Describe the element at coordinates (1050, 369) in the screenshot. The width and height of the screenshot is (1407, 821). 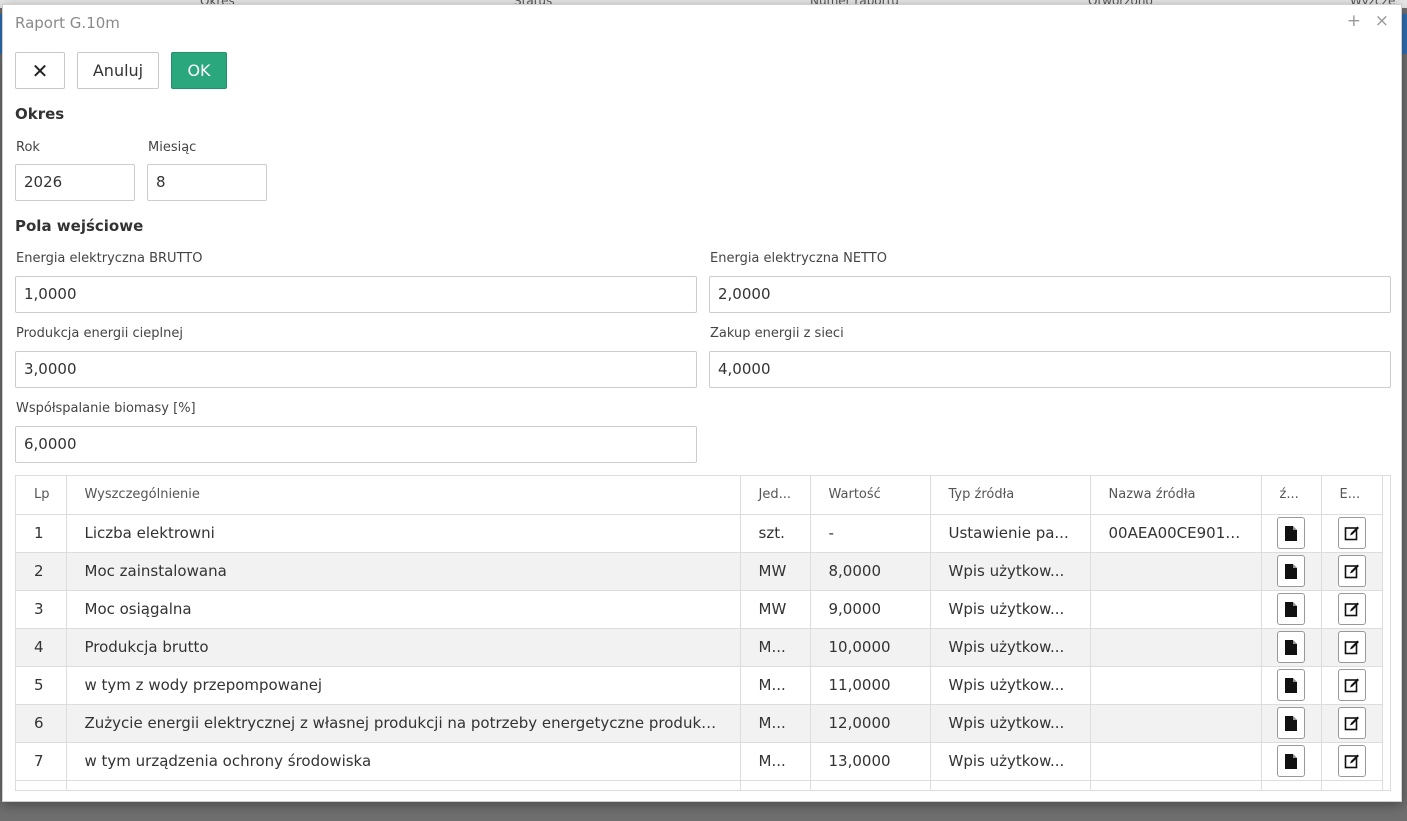
I see `grid-purchase-input: 4,0000` at that location.